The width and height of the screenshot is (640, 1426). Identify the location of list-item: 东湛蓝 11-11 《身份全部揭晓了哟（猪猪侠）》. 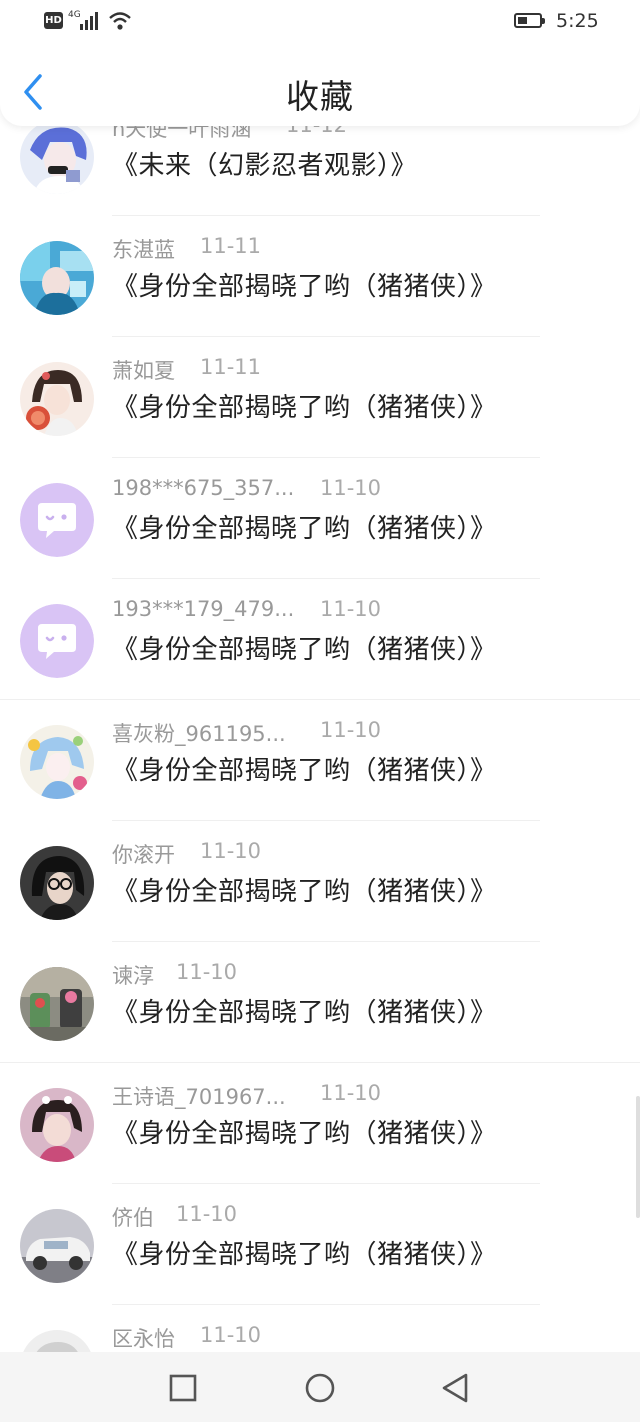
(320, 276).